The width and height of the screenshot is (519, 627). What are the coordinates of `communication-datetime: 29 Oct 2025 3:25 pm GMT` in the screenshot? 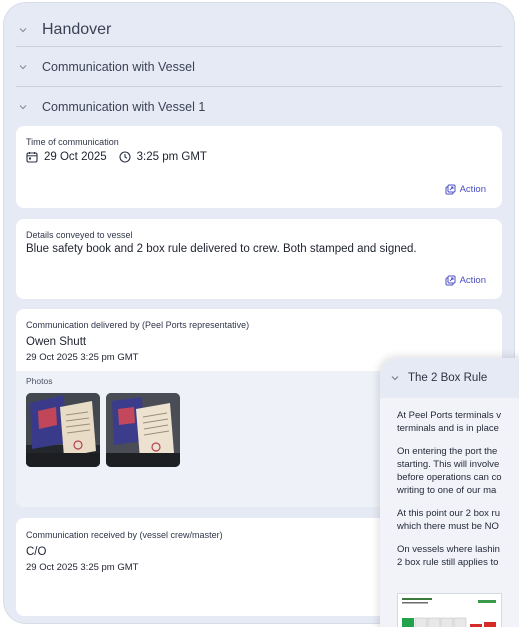 It's located at (116, 157).